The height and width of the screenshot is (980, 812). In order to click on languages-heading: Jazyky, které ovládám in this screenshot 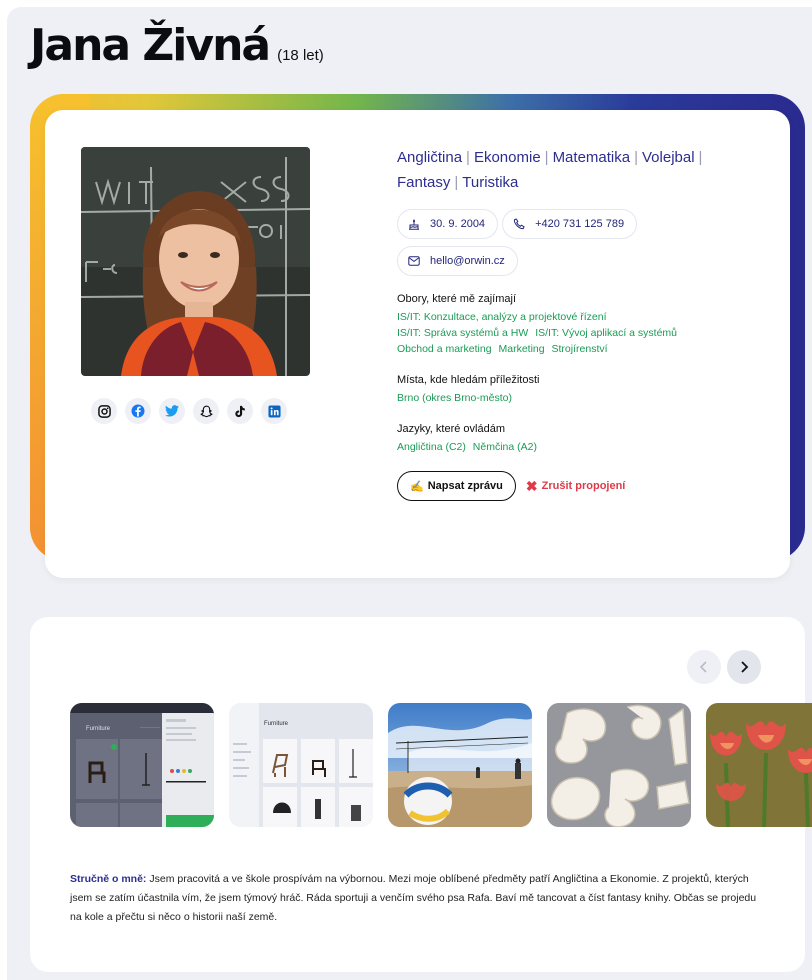, I will do `click(451, 429)`.